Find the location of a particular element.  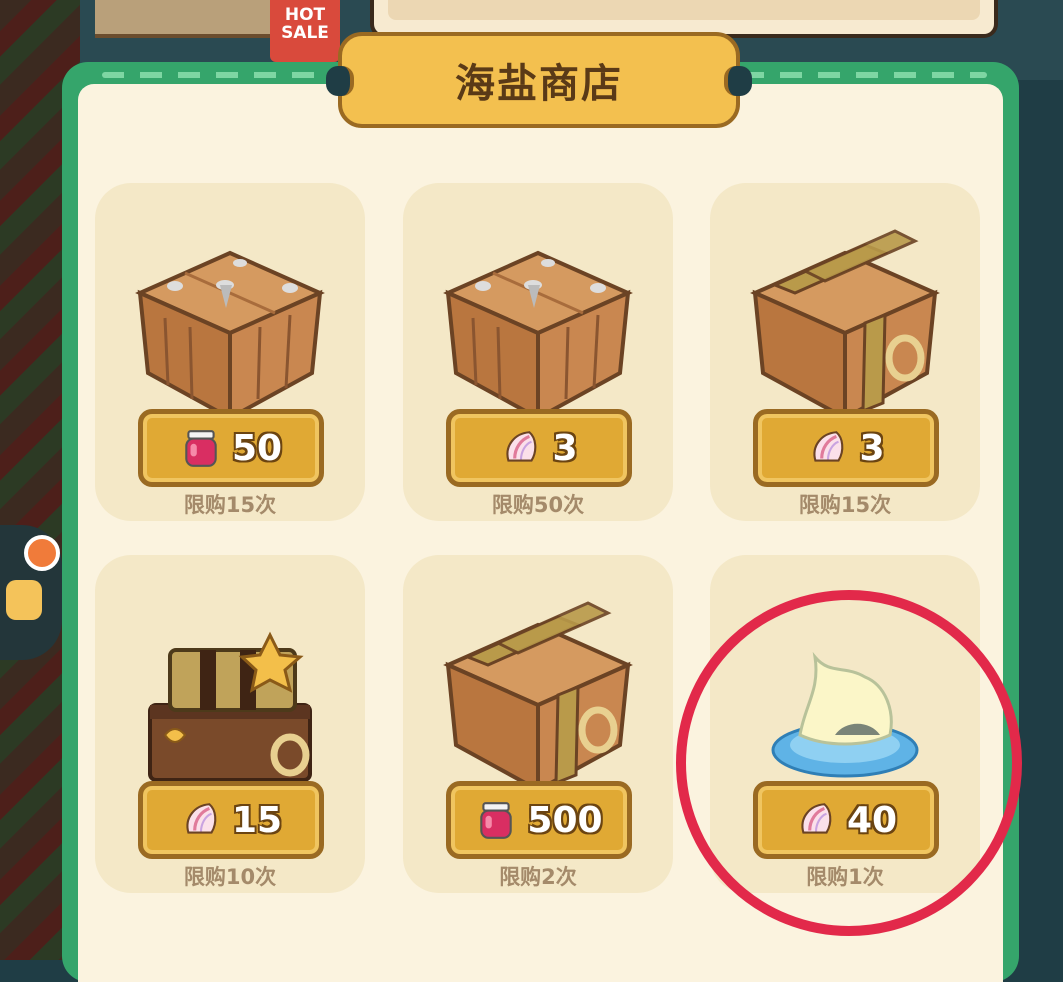

title-dash-right is located at coordinates (864, 75).